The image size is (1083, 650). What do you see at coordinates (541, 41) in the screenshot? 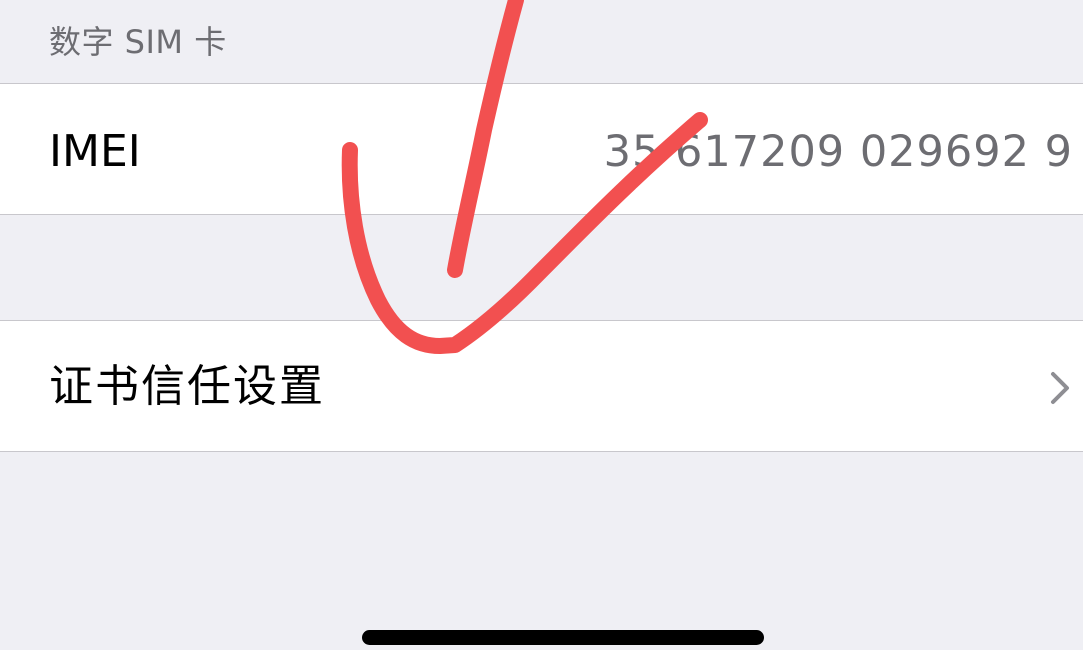
I see `section-header-digital-sim: 数字 SIM 卡` at bounding box center [541, 41].